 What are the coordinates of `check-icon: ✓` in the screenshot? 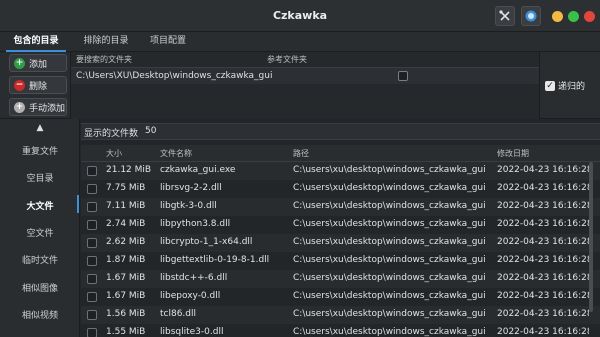 It's located at (550, 85).